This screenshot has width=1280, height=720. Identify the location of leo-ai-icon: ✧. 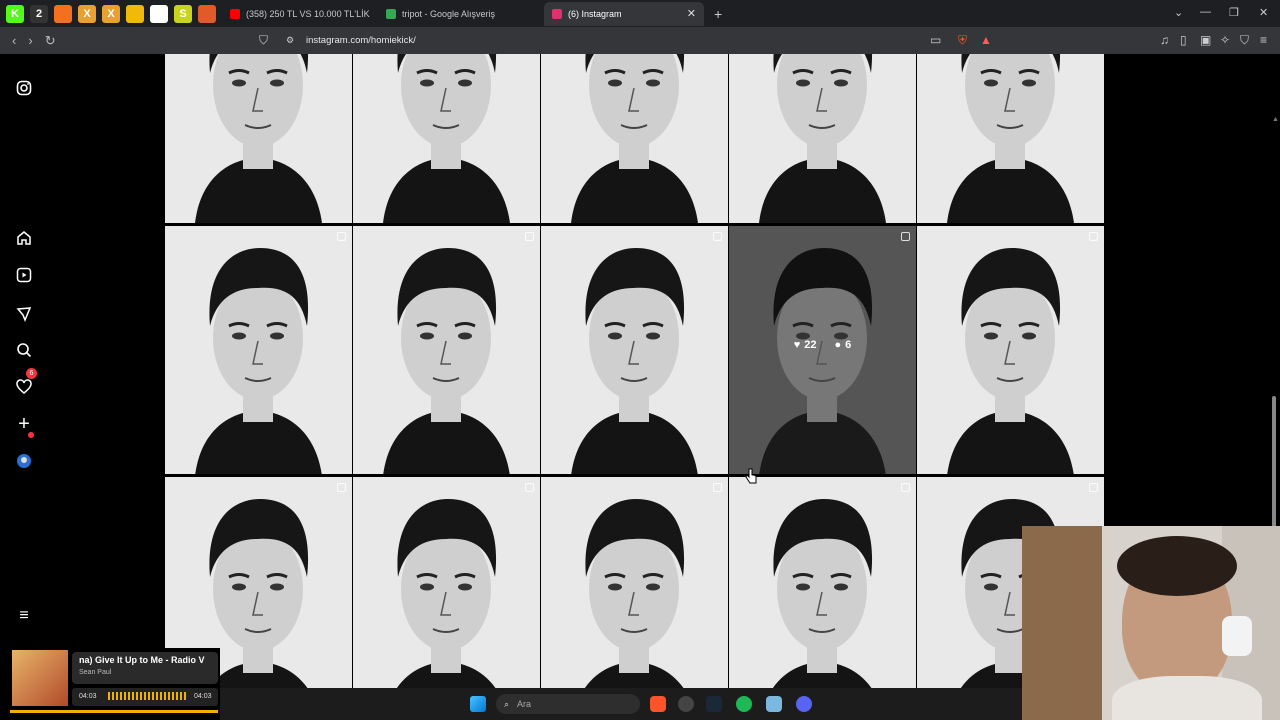
(1225, 40).